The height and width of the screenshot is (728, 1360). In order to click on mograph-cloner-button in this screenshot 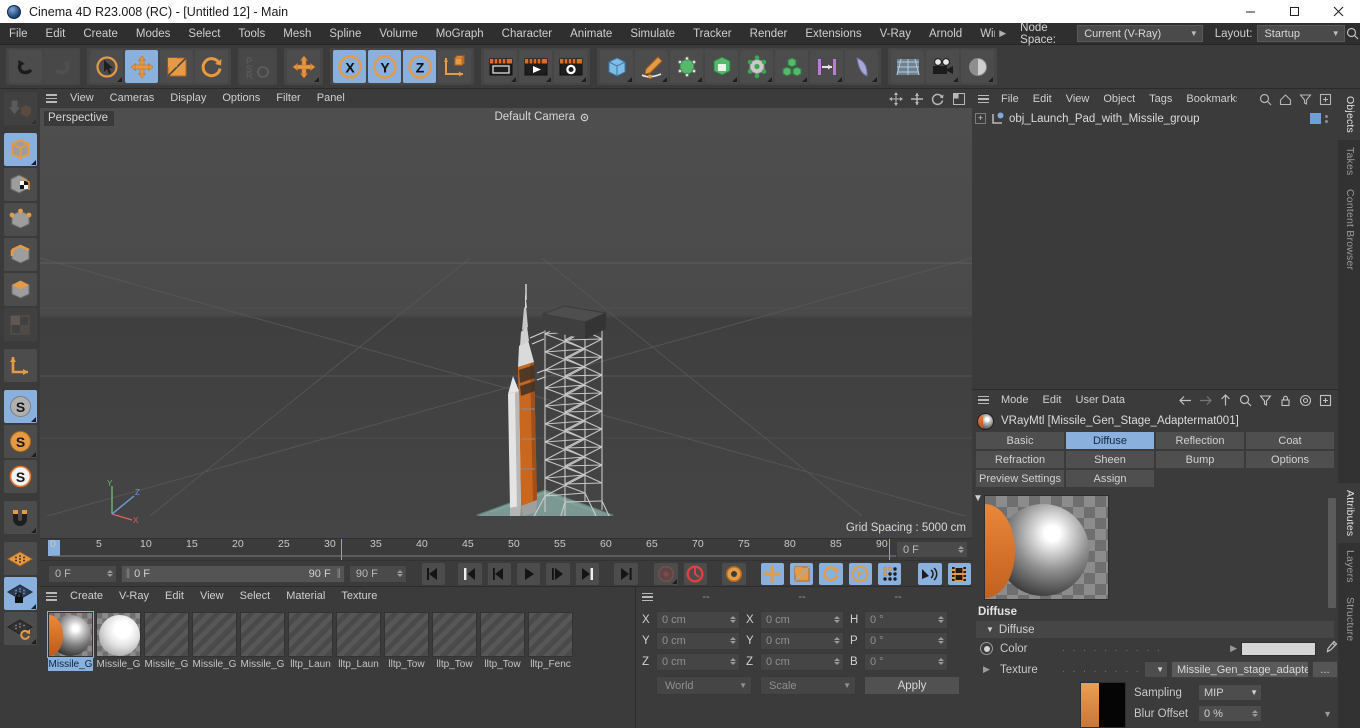, I will do `click(791, 66)`.